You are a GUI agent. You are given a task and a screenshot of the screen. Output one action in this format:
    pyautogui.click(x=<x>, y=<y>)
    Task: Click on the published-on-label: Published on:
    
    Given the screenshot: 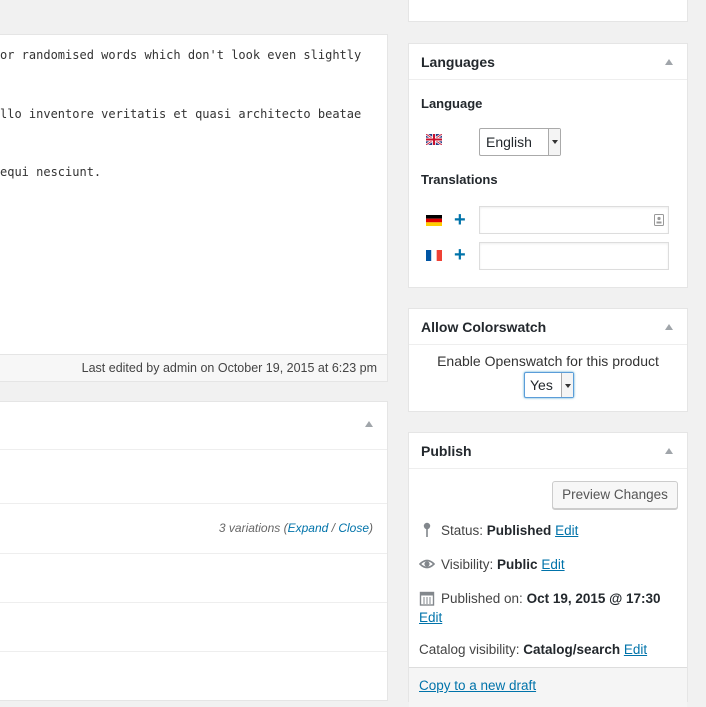 What is the action you would take?
    pyautogui.click(x=484, y=598)
    